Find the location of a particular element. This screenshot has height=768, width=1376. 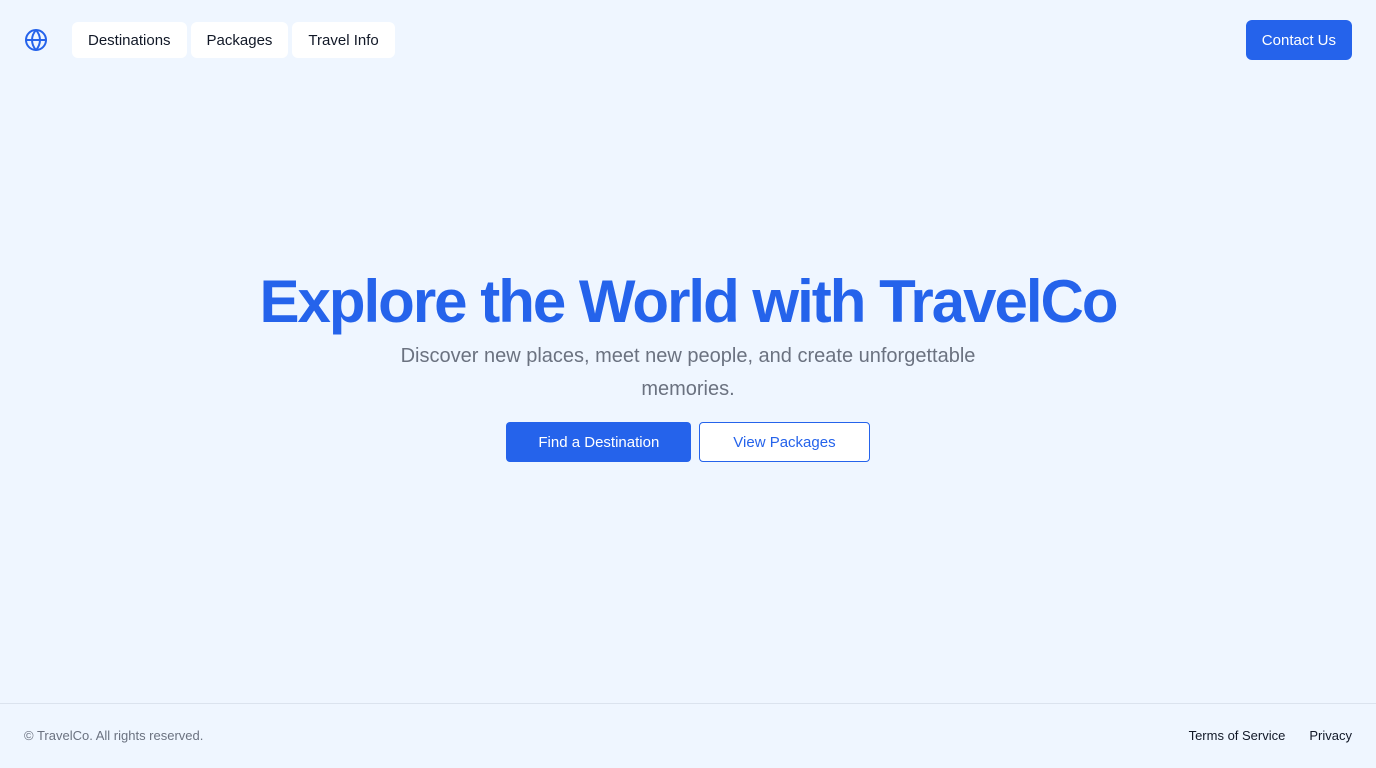

privacy-link: Privacy is located at coordinates (1330, 735).